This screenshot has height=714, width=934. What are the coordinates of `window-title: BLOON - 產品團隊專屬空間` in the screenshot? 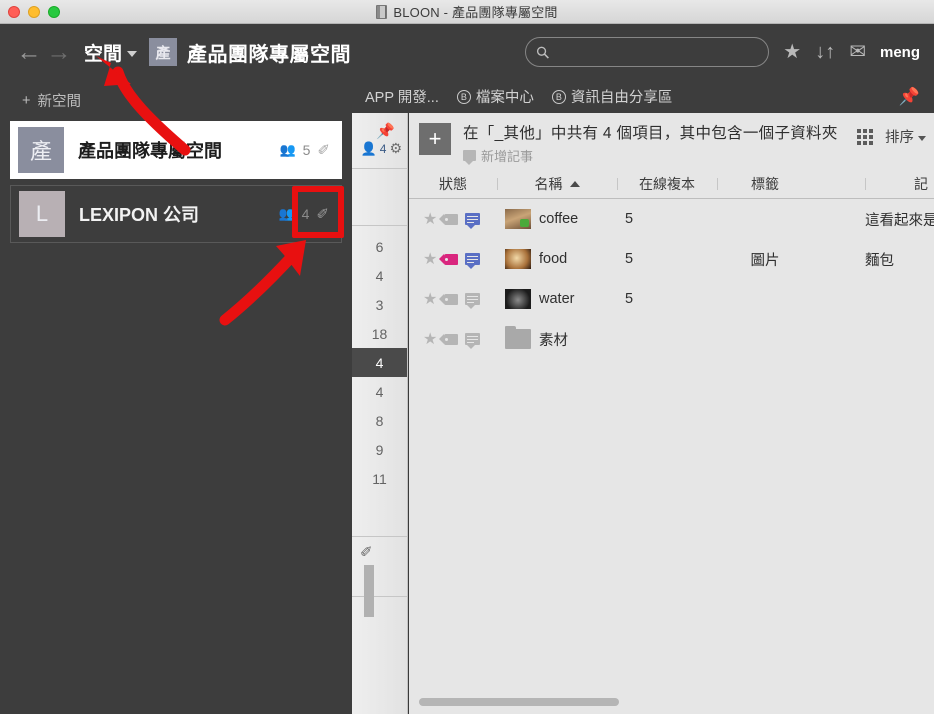 It's located at (467, 11).